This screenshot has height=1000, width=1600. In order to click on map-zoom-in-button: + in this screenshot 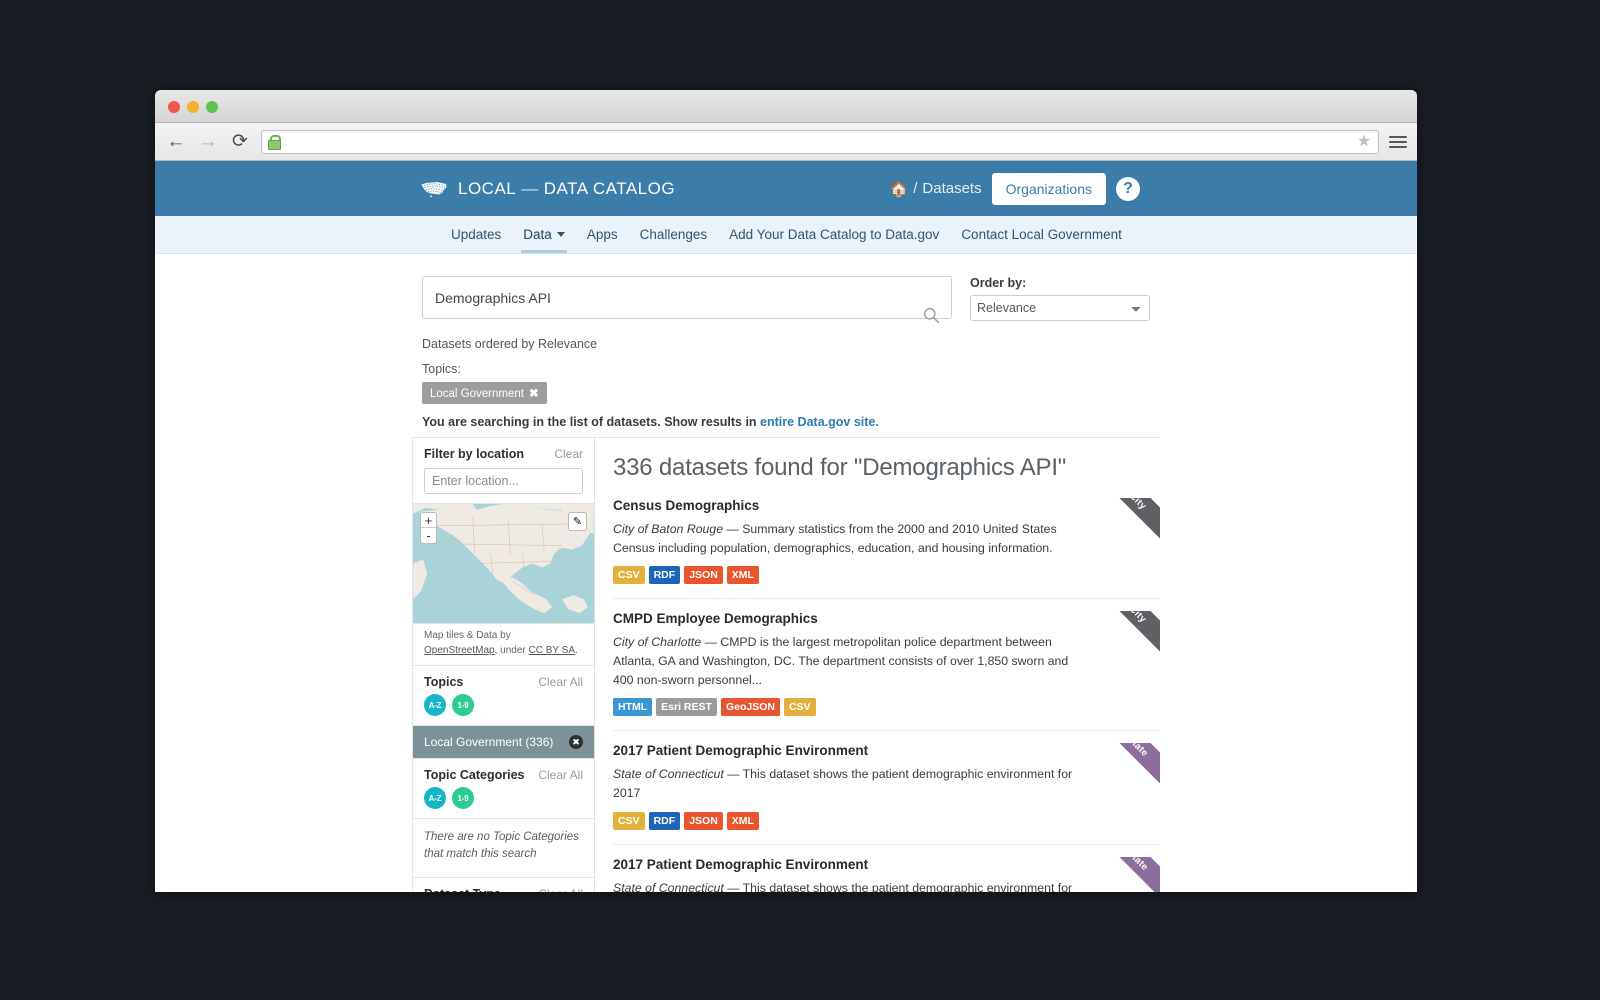, I will do `click(428, 520)`.